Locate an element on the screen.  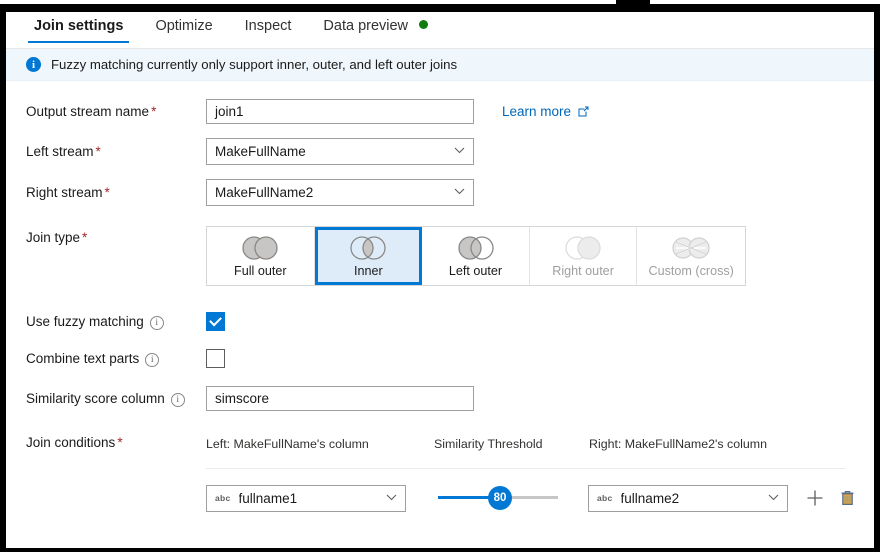
venn-full-outer-icon is located at coordinates (260, 248).